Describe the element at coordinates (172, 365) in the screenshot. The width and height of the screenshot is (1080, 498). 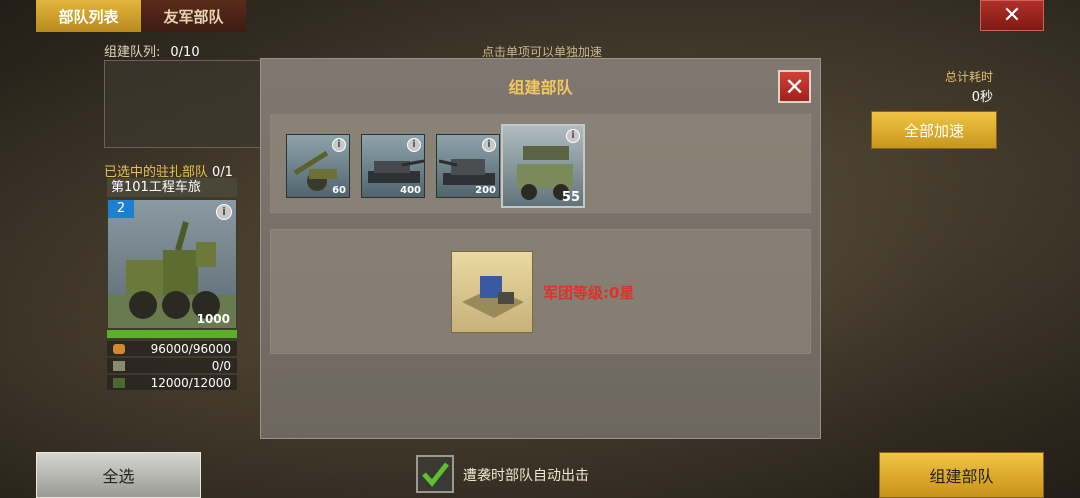
I see `resource-row-ammo: 0/0` at that location.